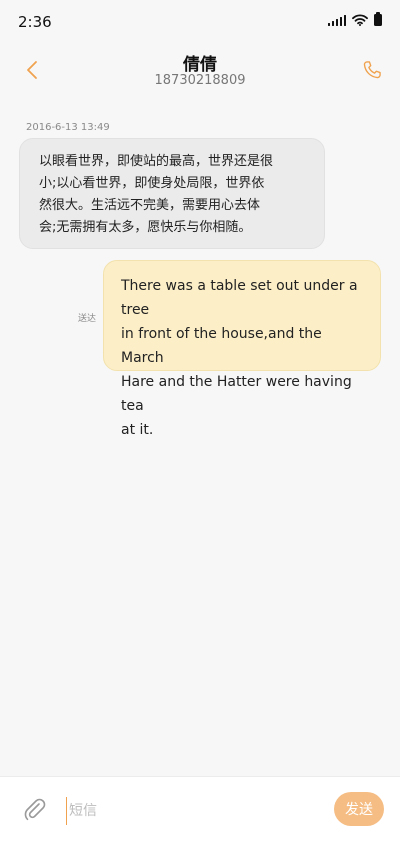  I want to click on compose-bar: 发送, so click(200, 810).